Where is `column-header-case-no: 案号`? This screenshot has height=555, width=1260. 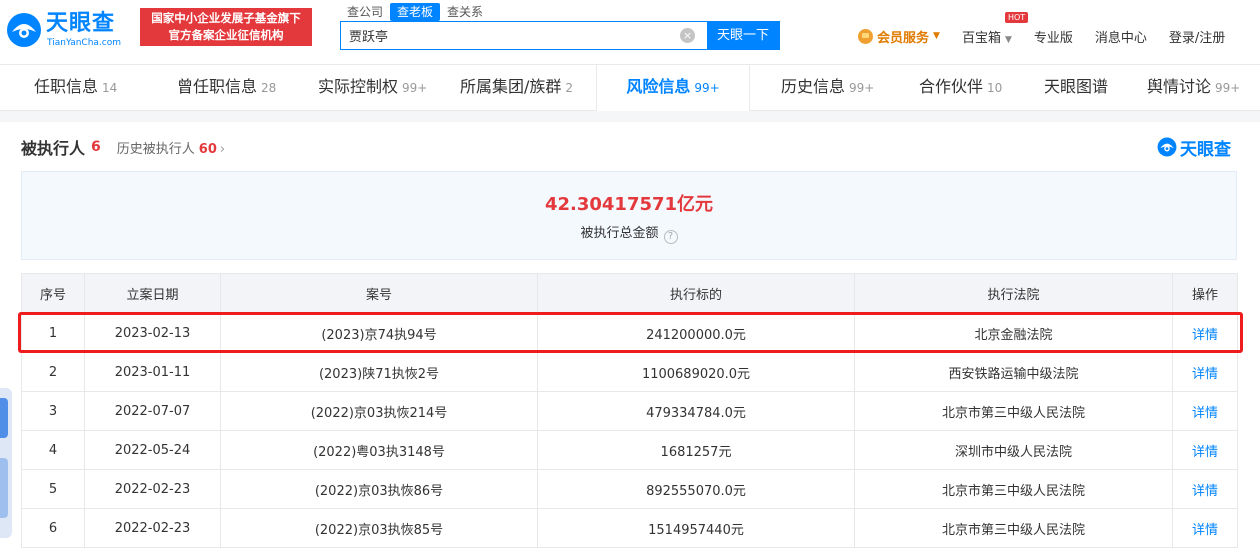
column-header-case-no: 案号 is located at coordinates (379, 293).